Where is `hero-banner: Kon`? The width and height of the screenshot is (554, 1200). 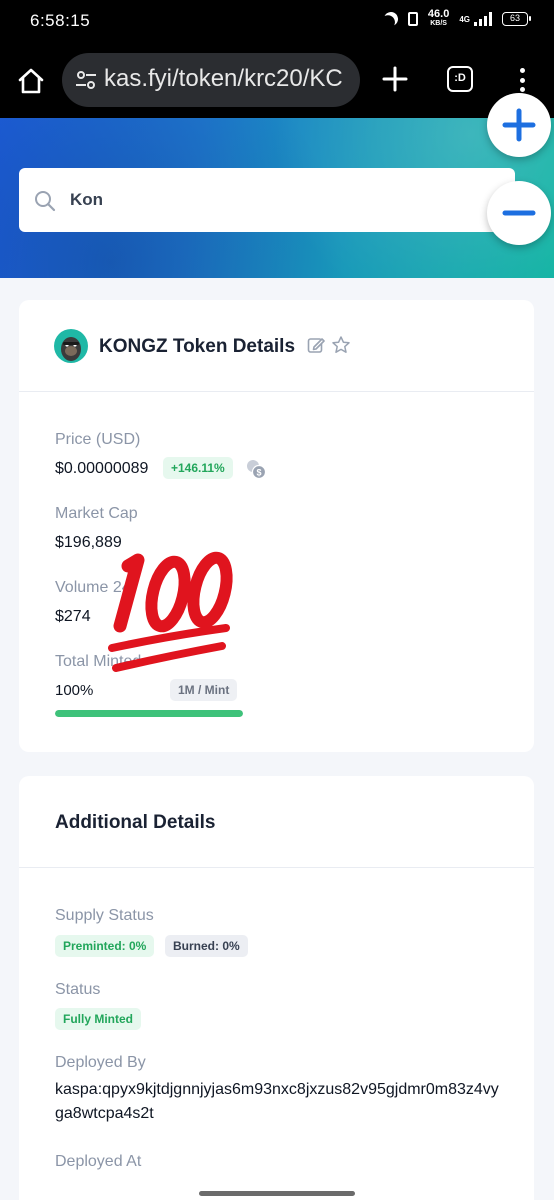
hero-banner: Kon is located at coordinates (277, 198).